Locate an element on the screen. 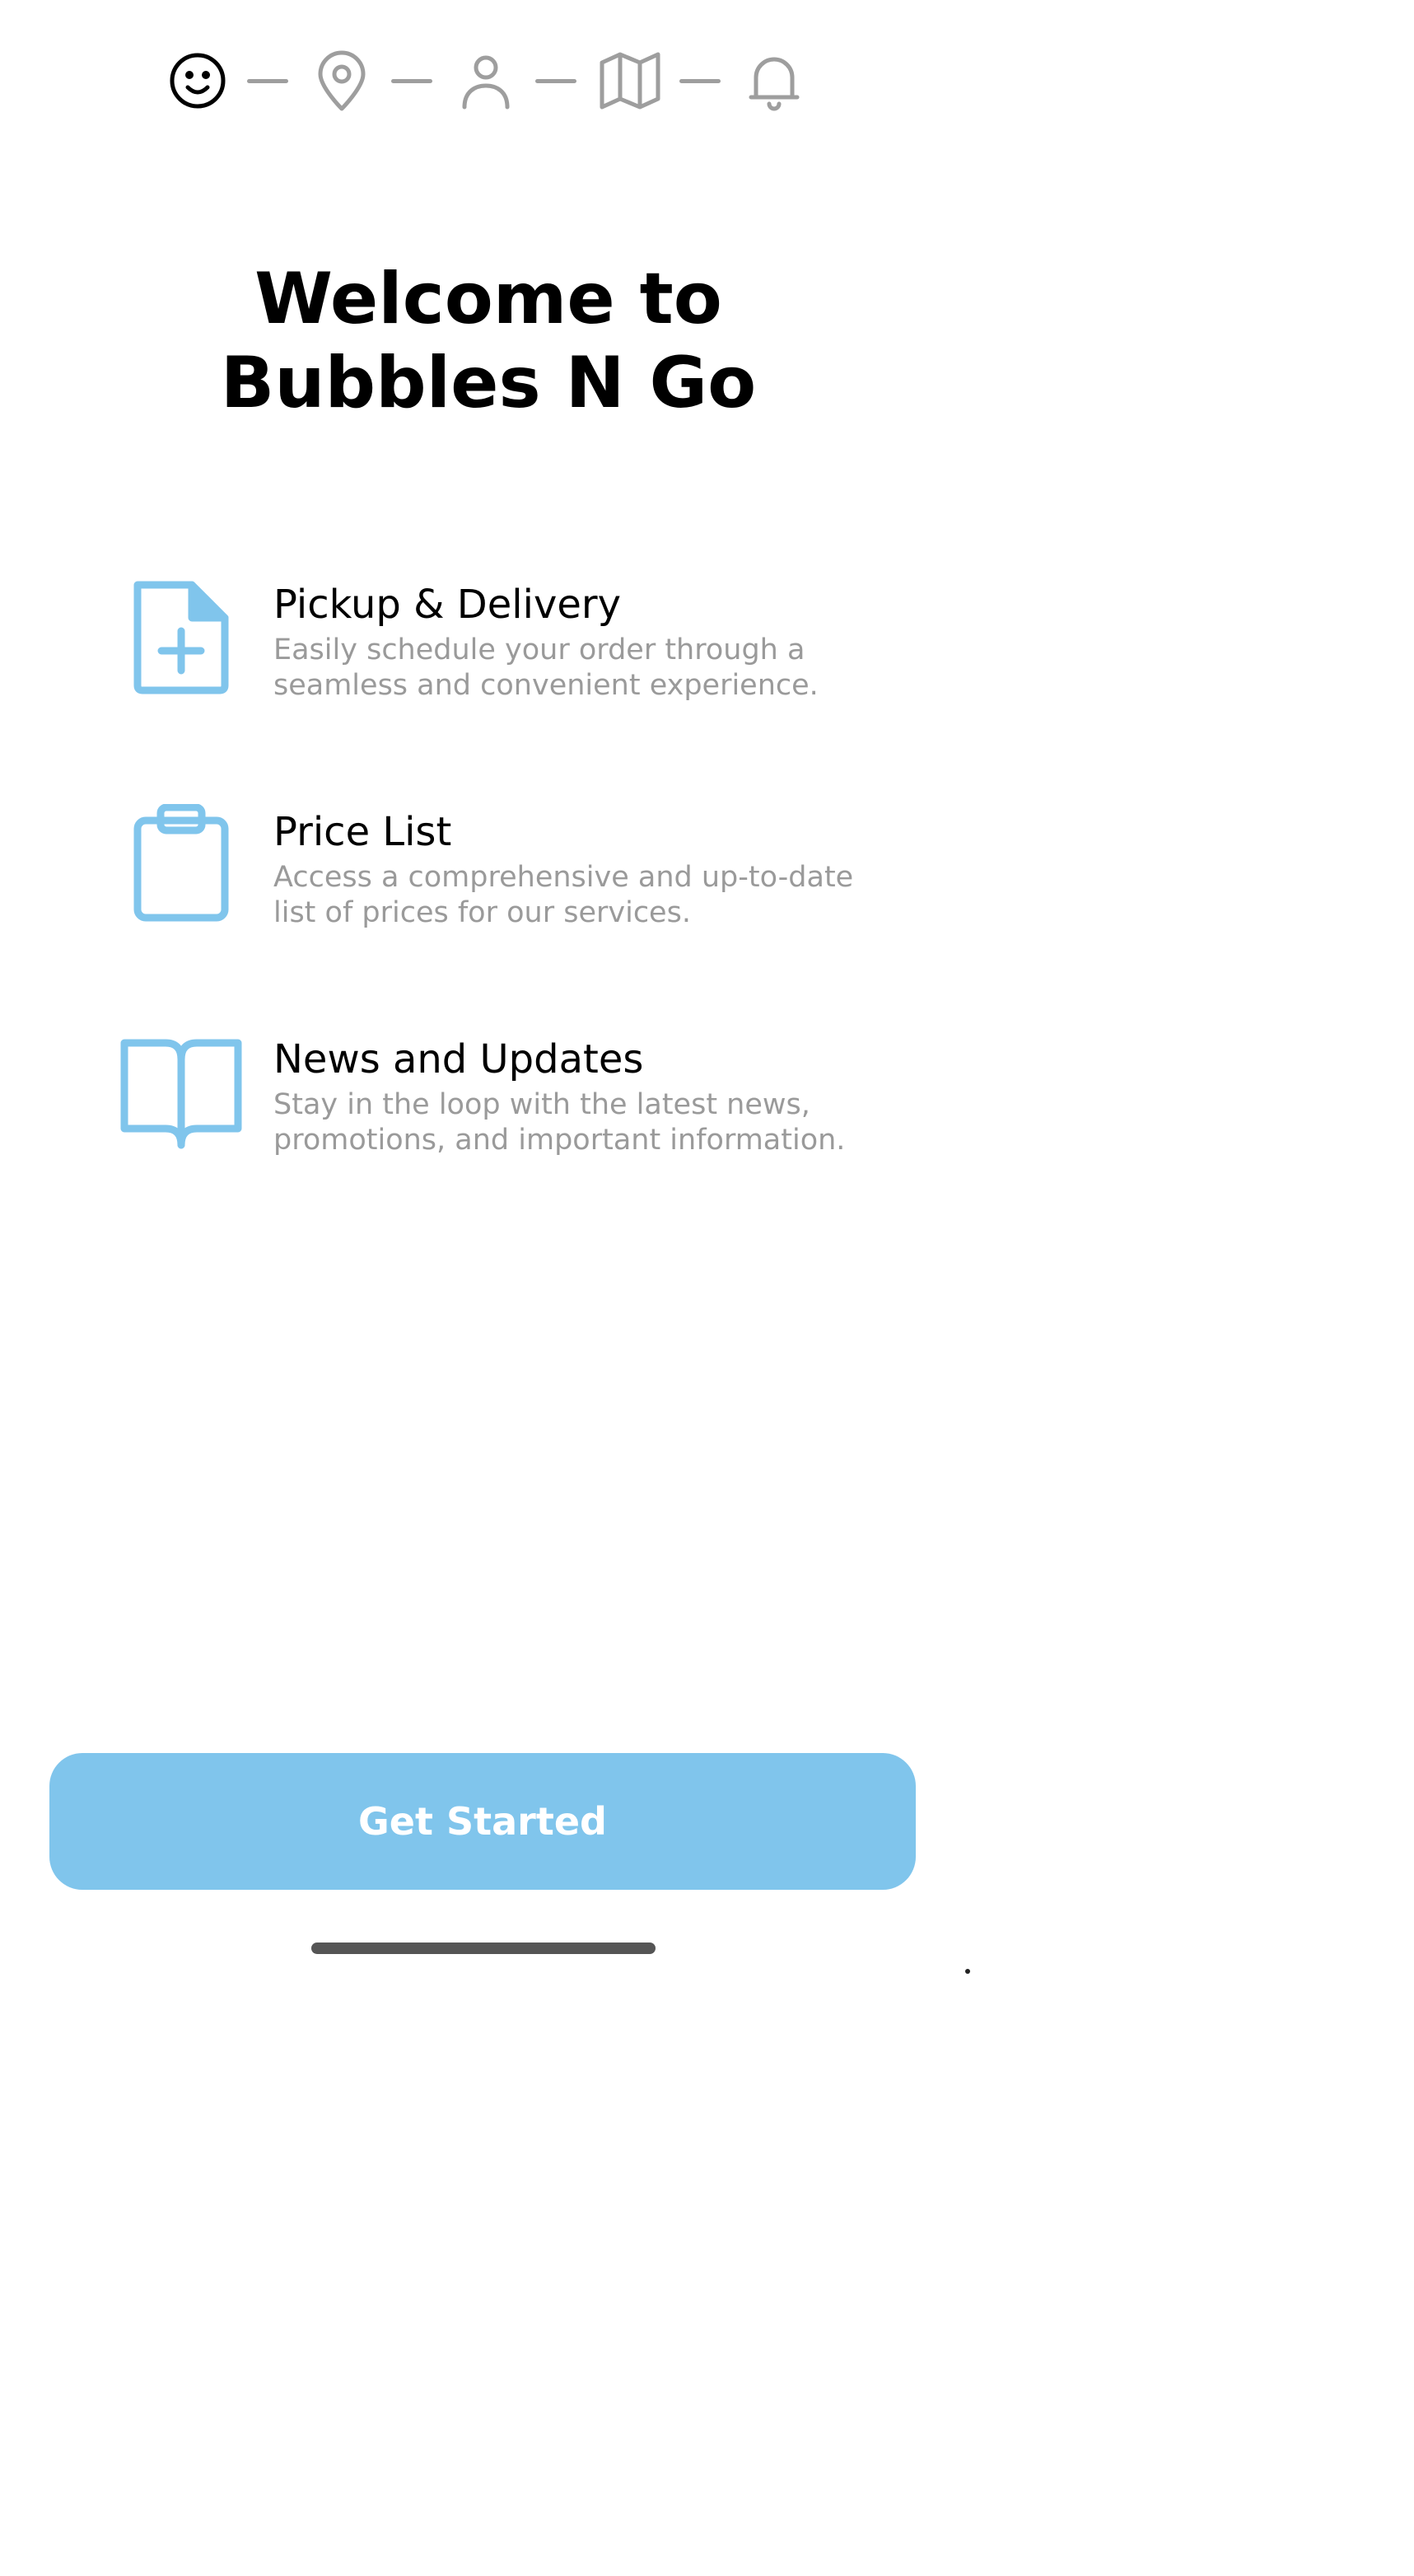  file-plus-icon is located at coordinates (181, 638).